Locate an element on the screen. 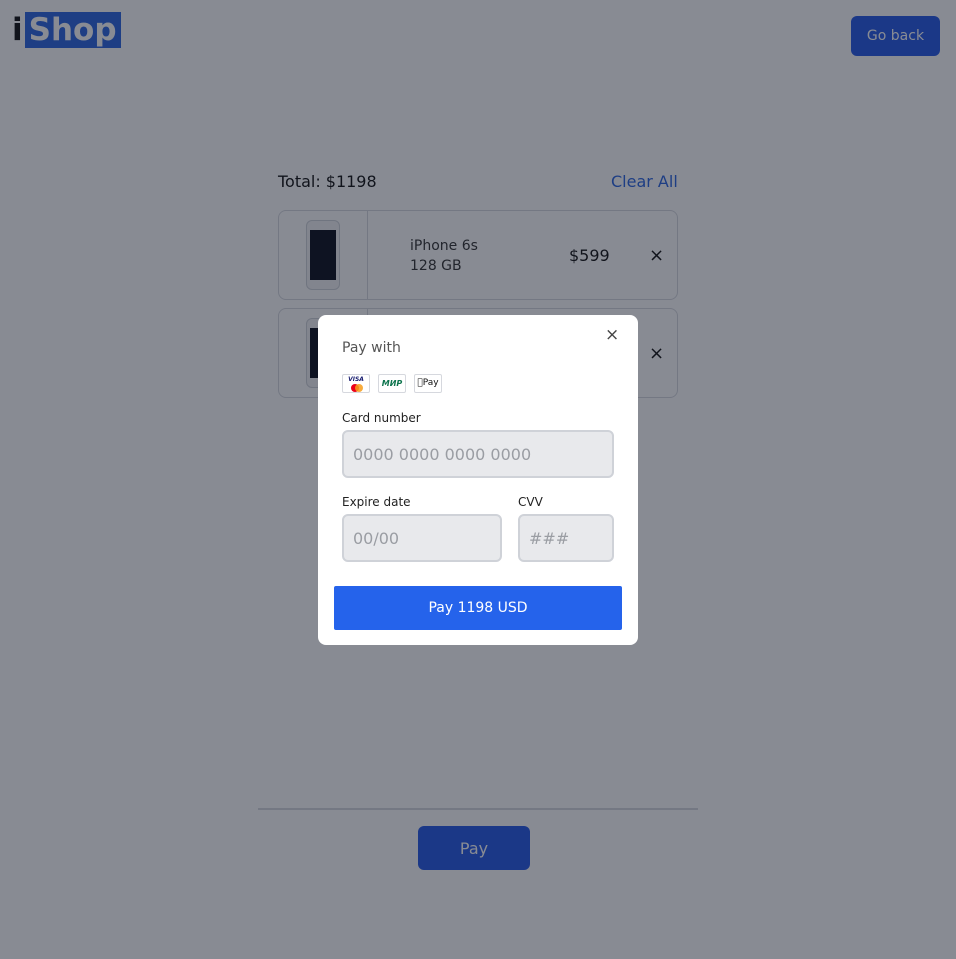 Image resolution: width=956 pixels, height=959 pixels. pay-with-label: Pay with is located at coordinates (371, 348).